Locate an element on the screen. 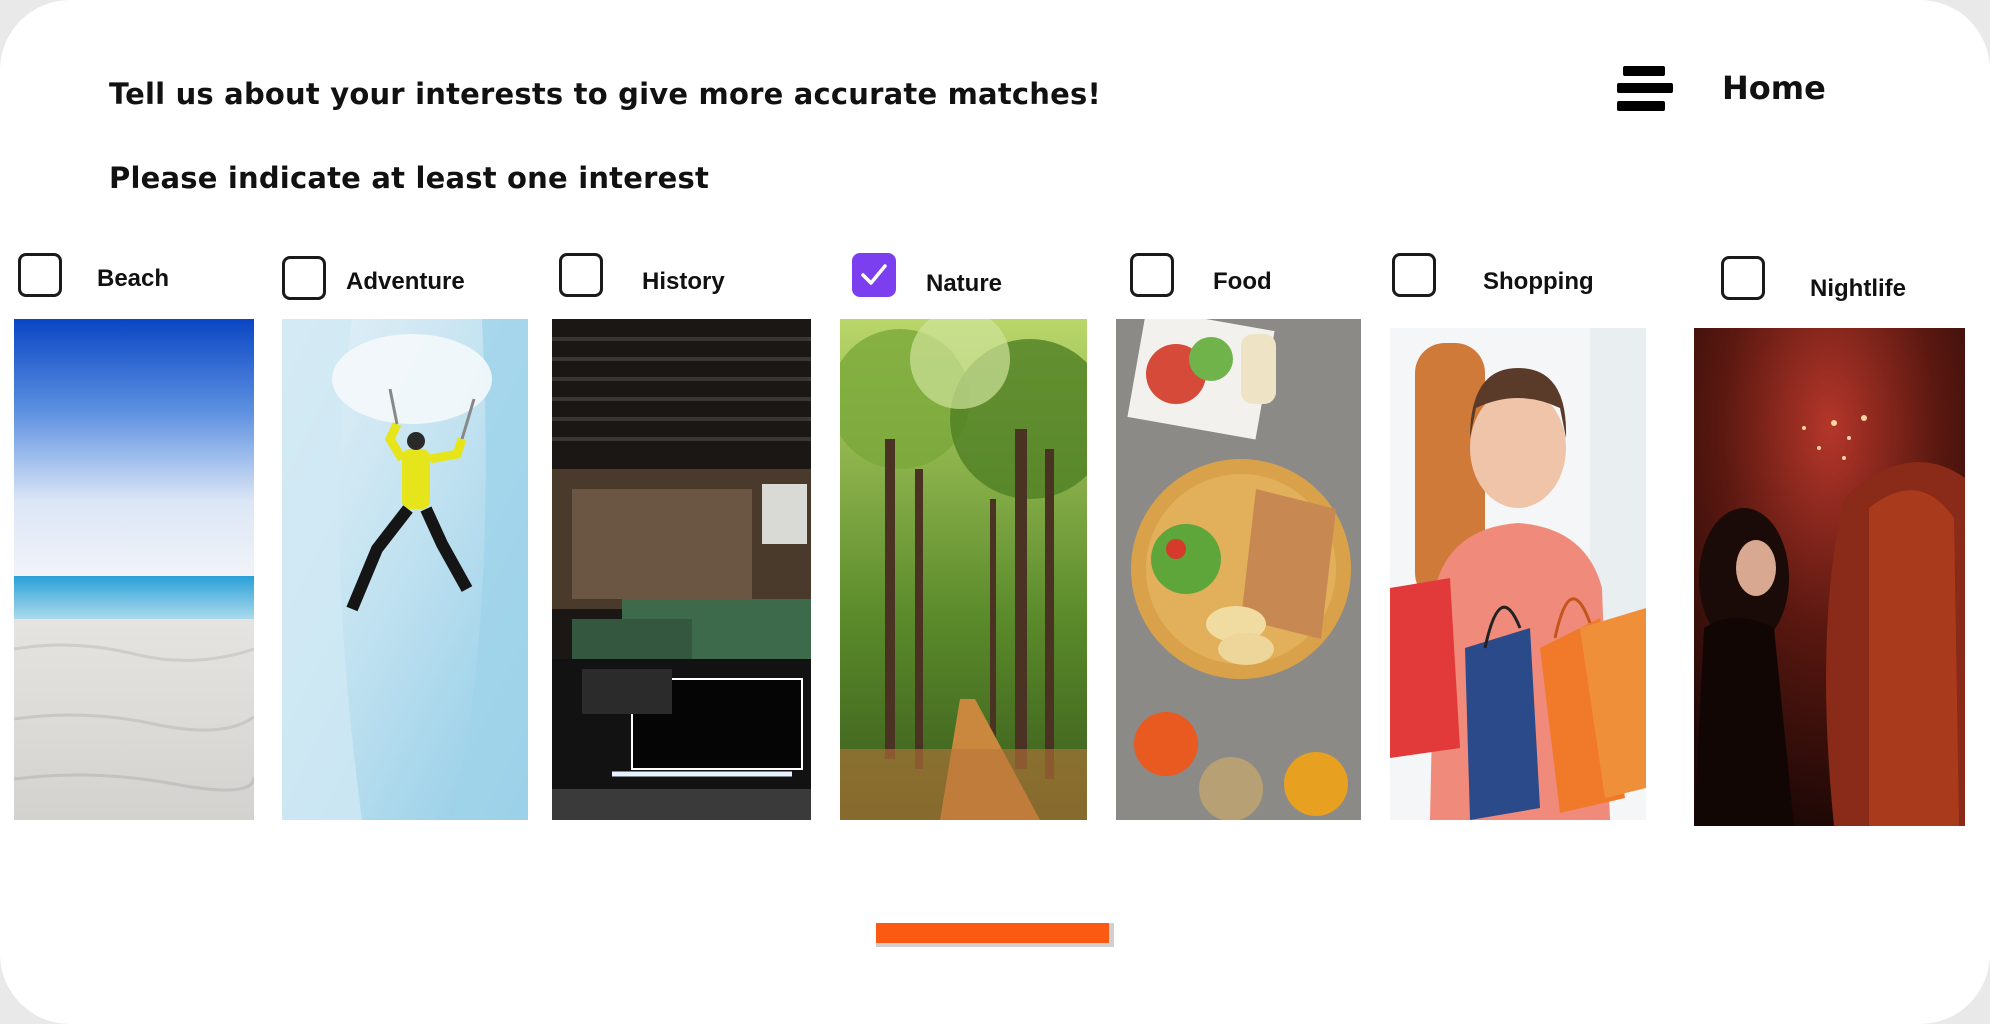  check-icon is located at coordinates (874, 274).